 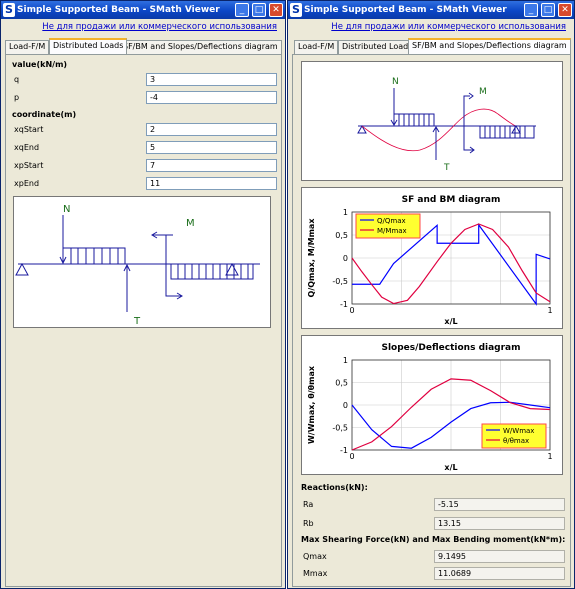 I want to click on legend-label: M/Mmax, so click(x=392, y=231).